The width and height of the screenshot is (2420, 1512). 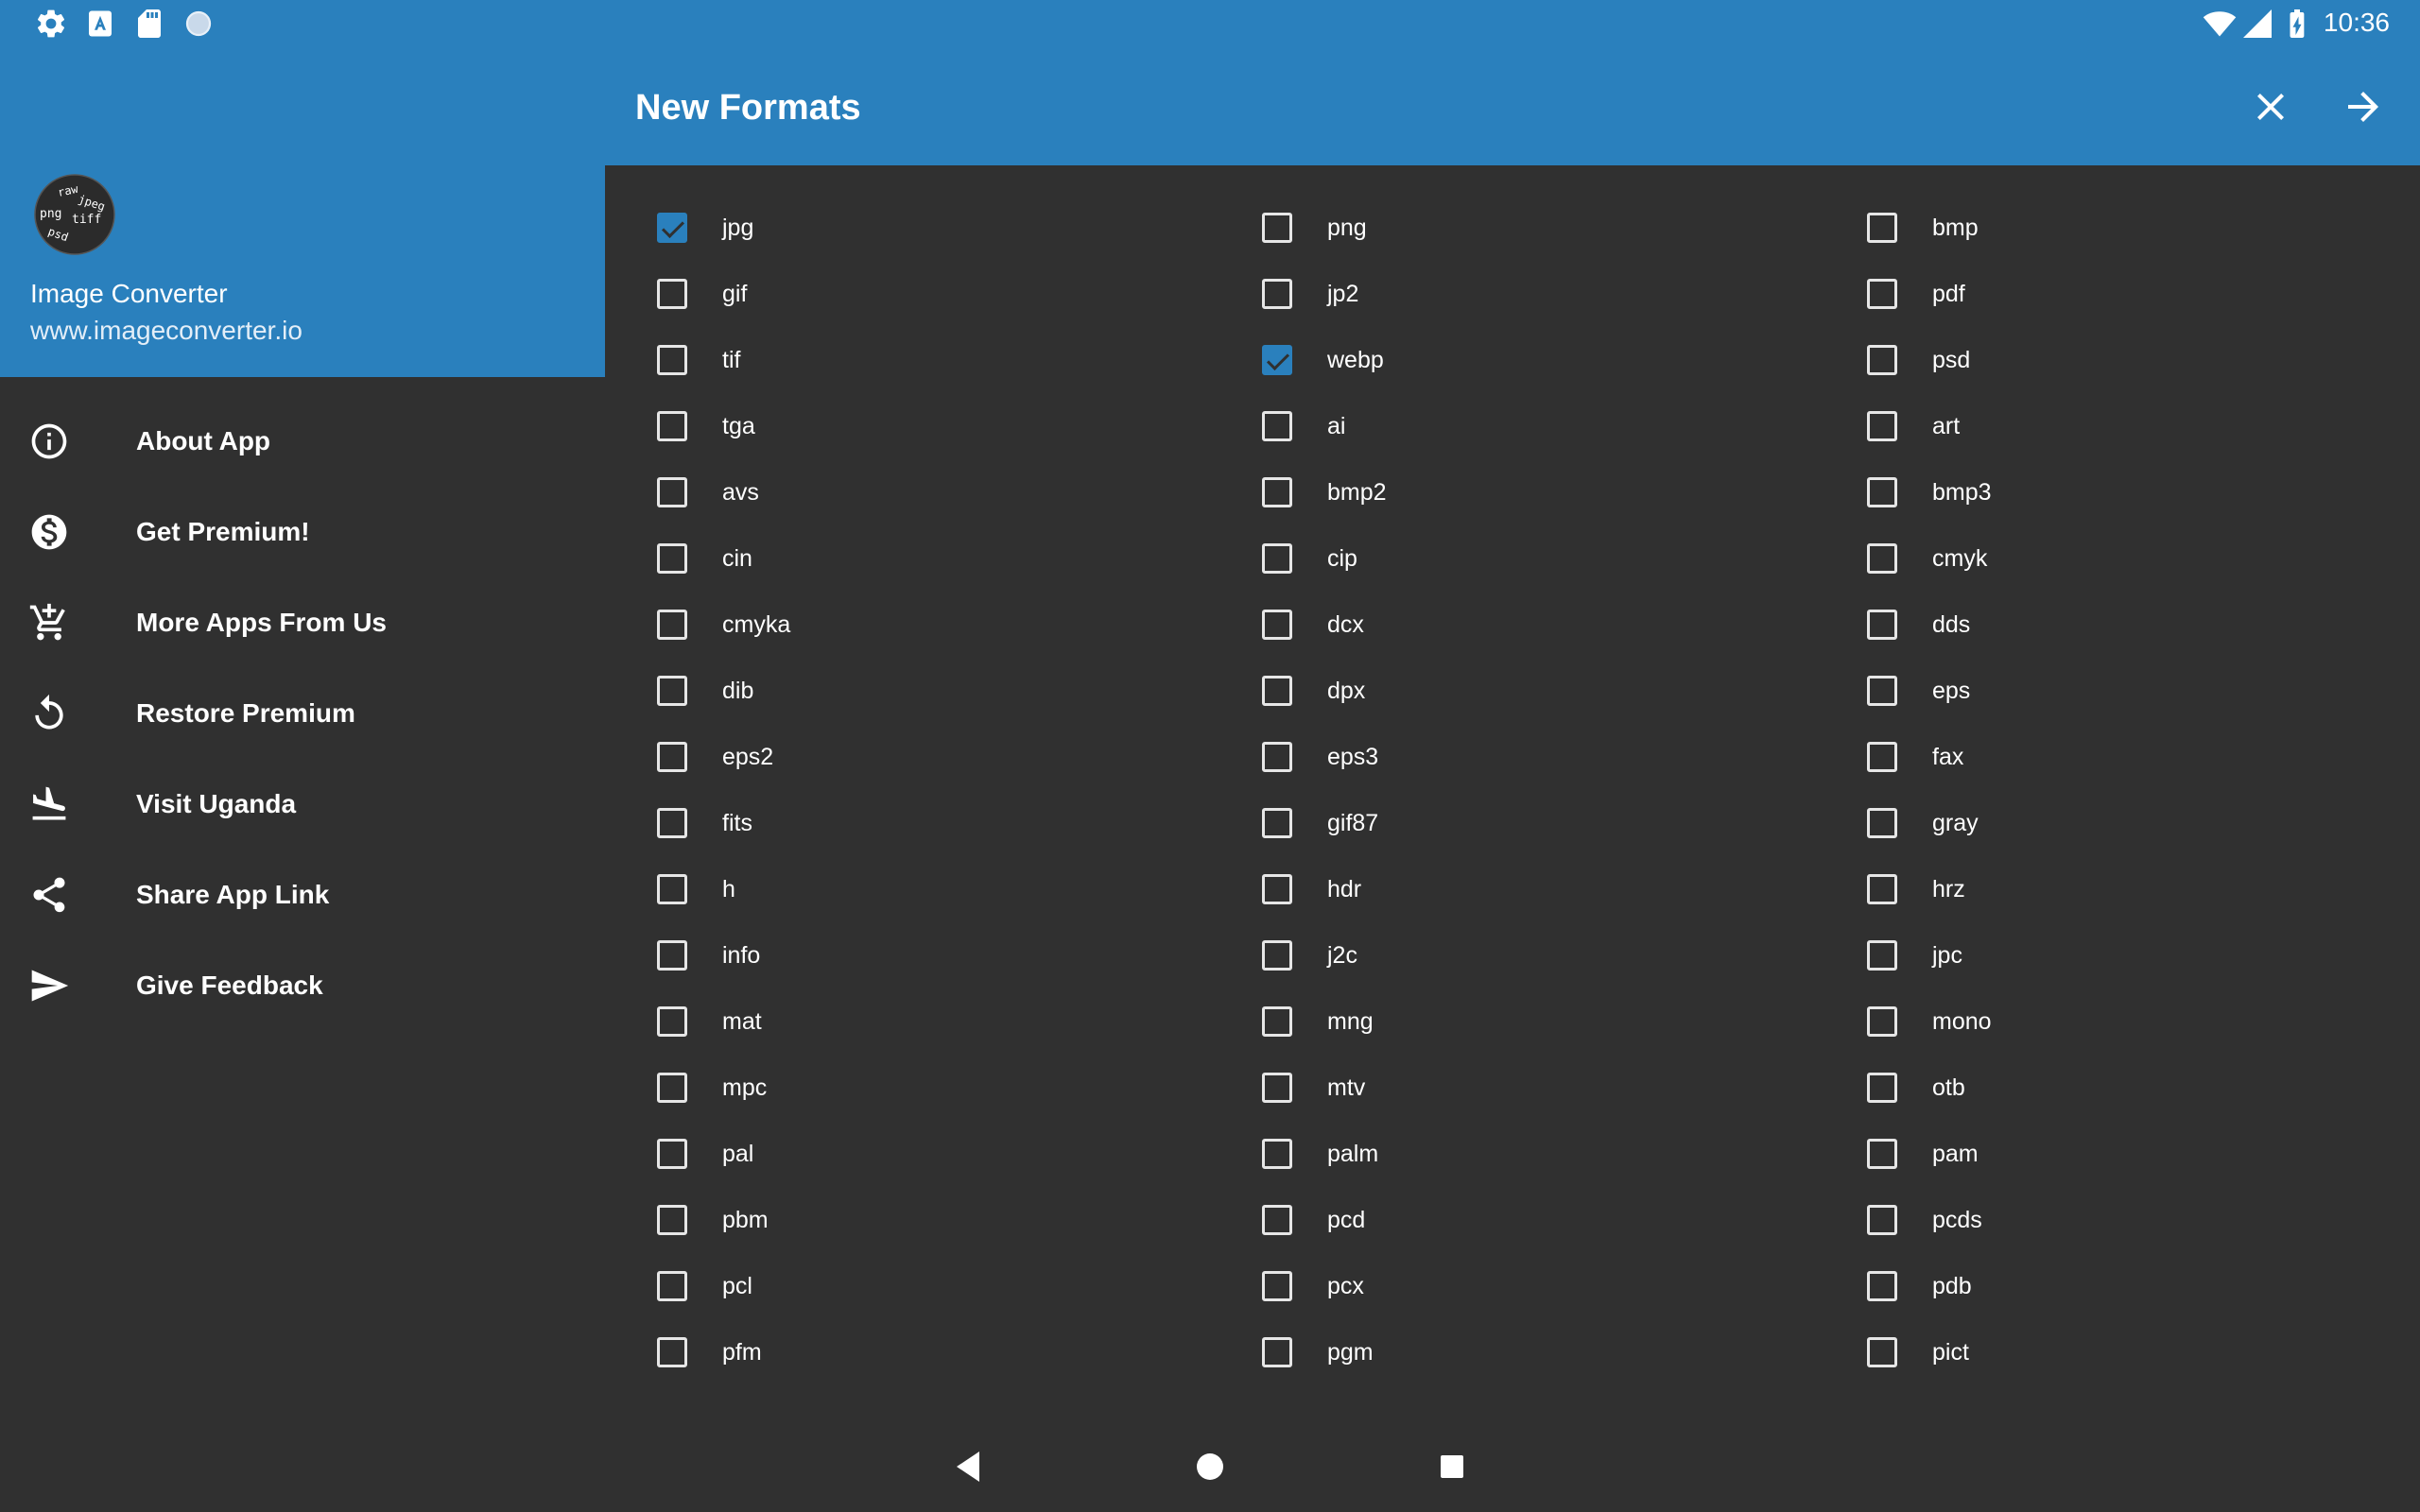 I want to click on format-option-pcl: pcl, so click(x=907, y=1297).